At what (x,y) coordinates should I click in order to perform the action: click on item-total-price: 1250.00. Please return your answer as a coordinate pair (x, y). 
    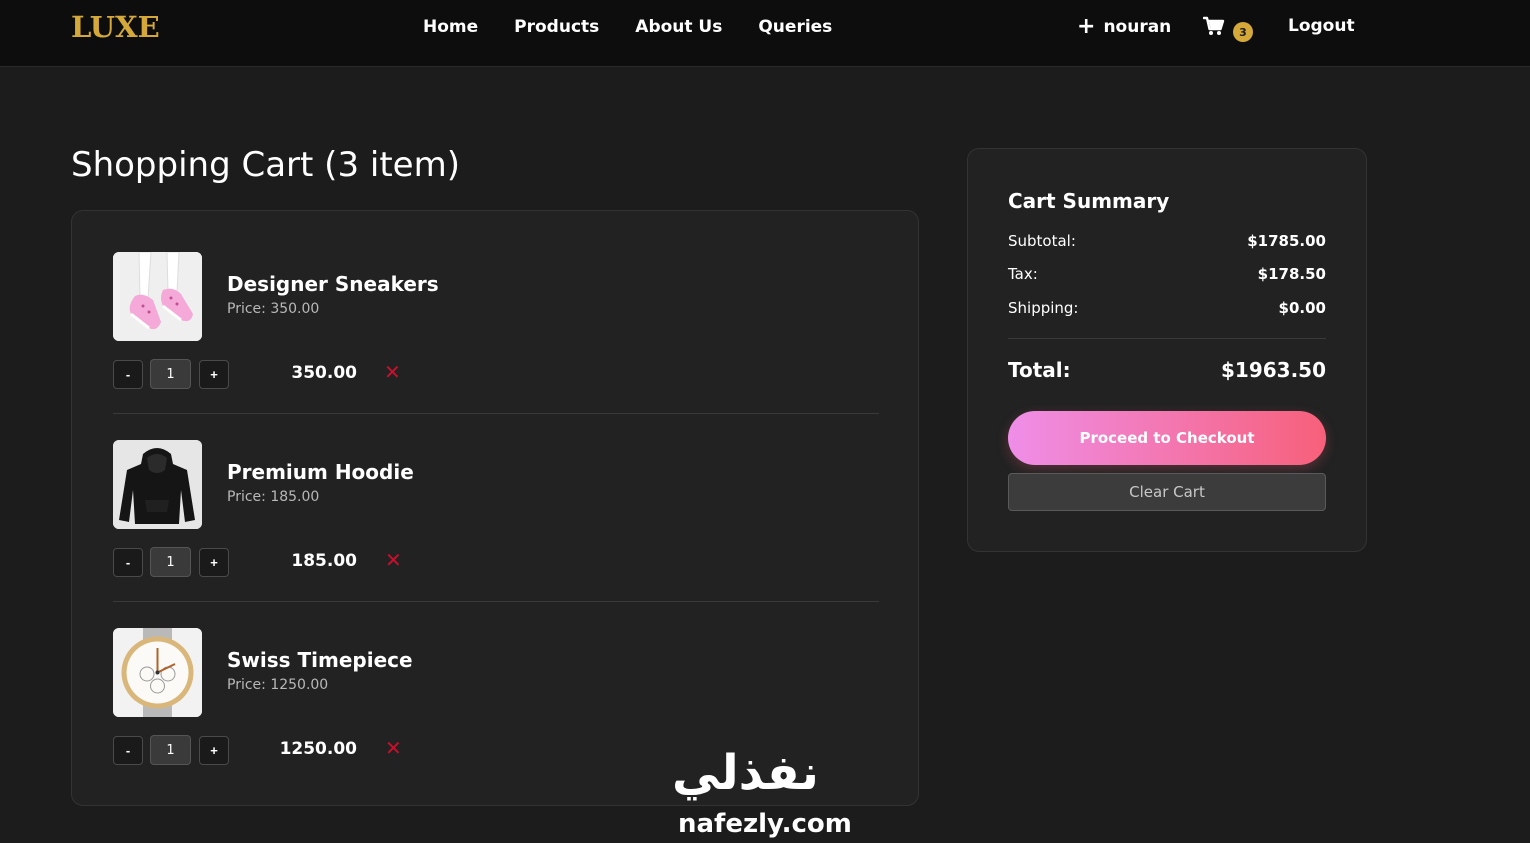
    Looking at the image, I should click on (318, 749).